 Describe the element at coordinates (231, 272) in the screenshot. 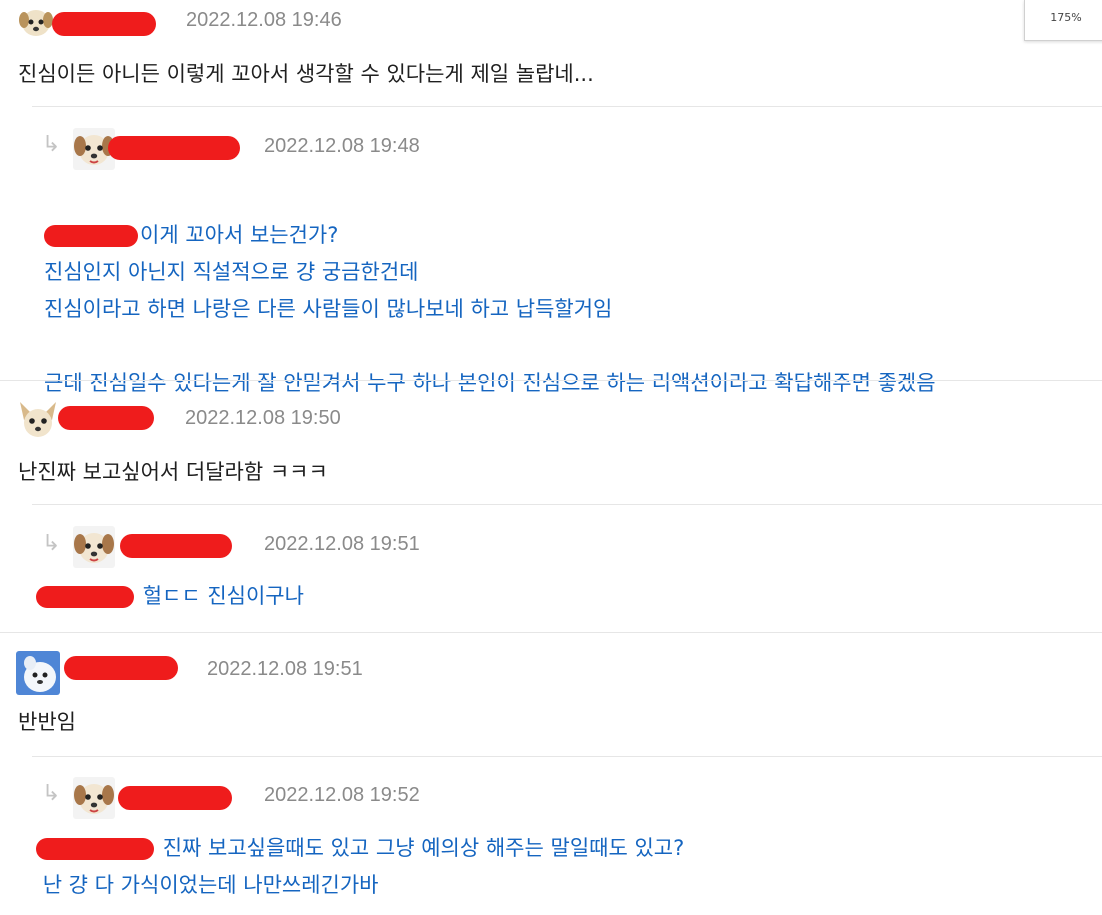

I see `reply-line: 진심인지 아닌지 직설적으로 걍 궁금한건데` at that location.